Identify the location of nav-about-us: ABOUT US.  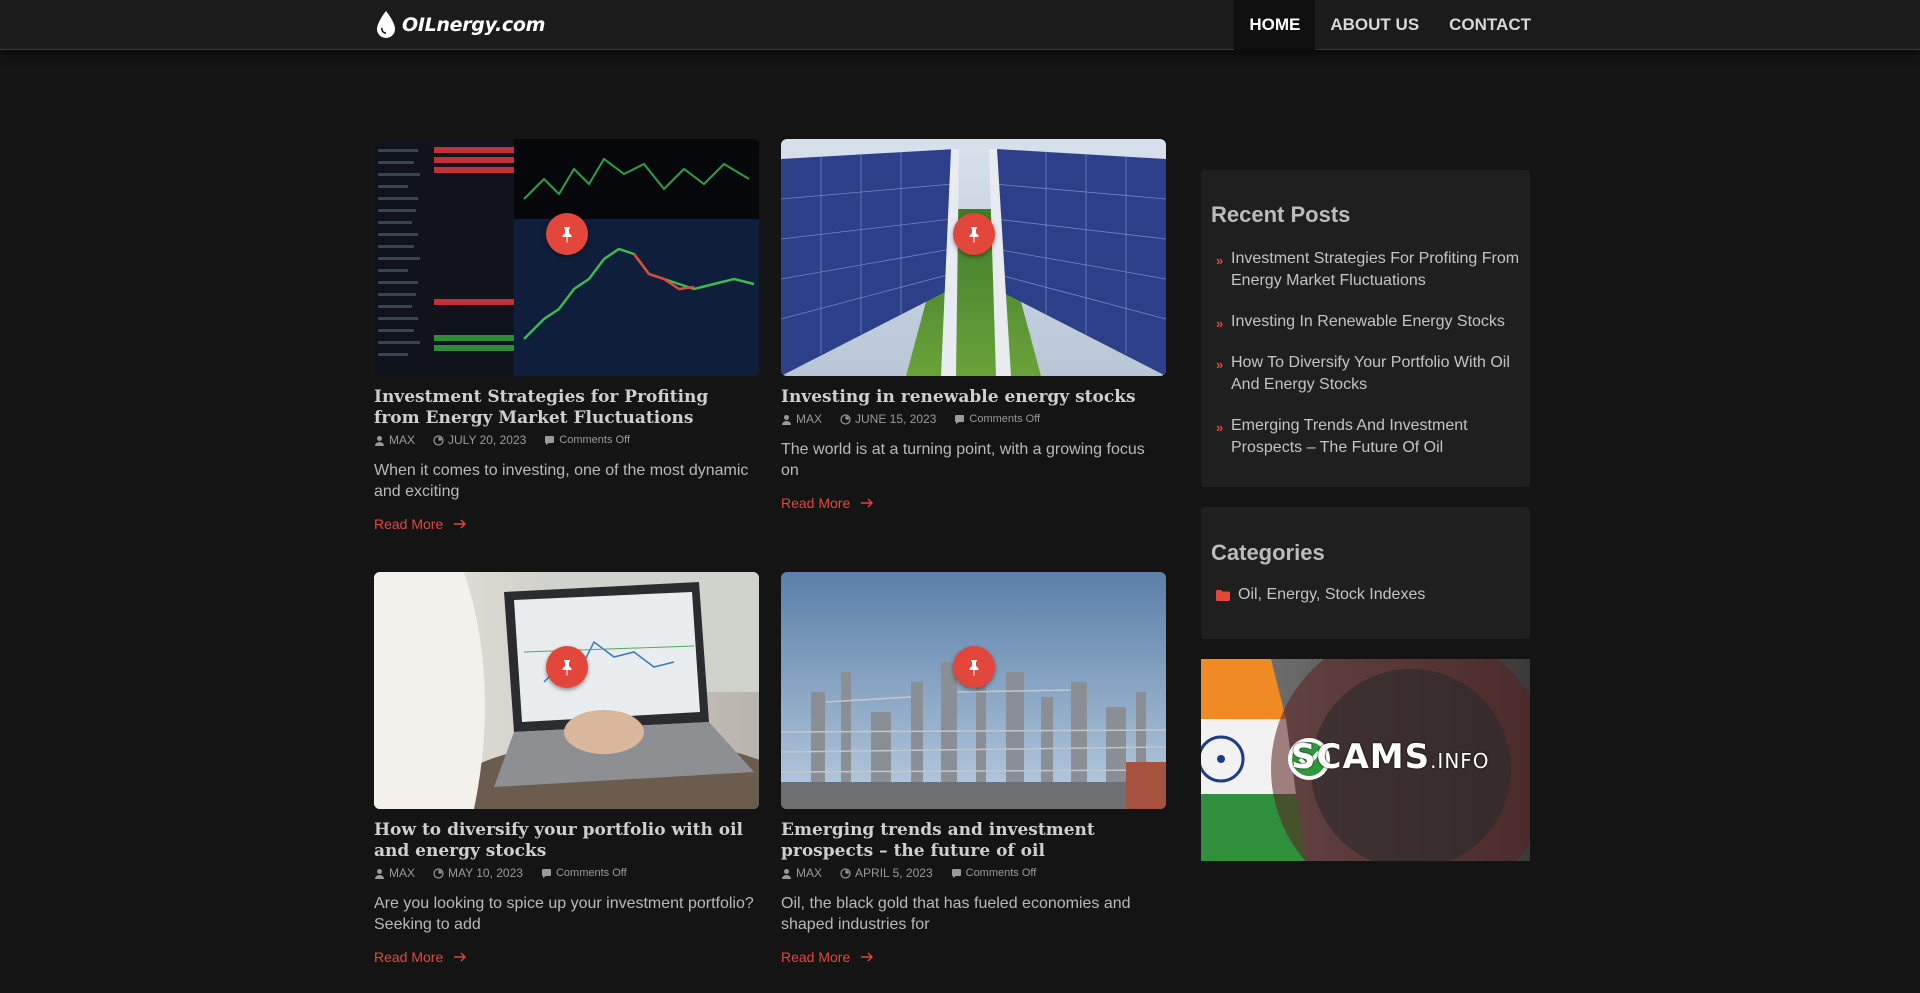
(1374, 25).